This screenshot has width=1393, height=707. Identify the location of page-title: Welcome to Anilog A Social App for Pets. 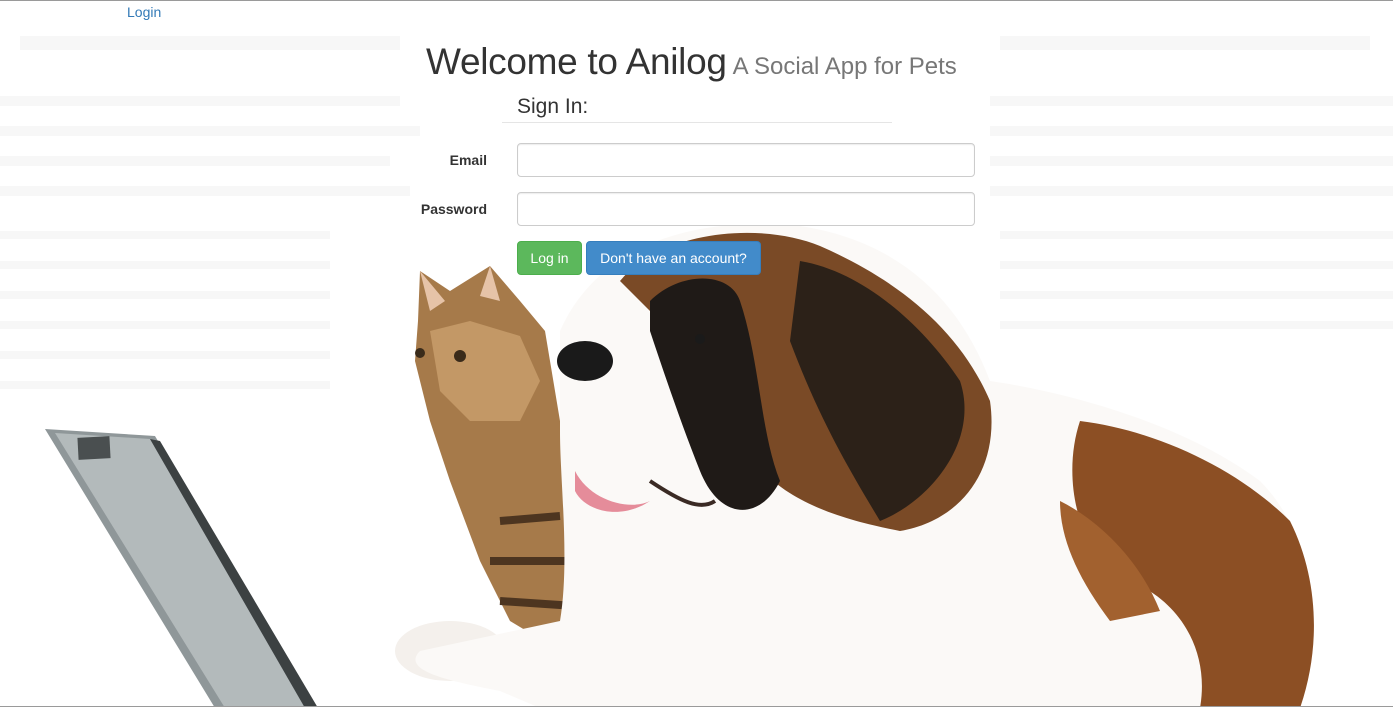
(691, 62).